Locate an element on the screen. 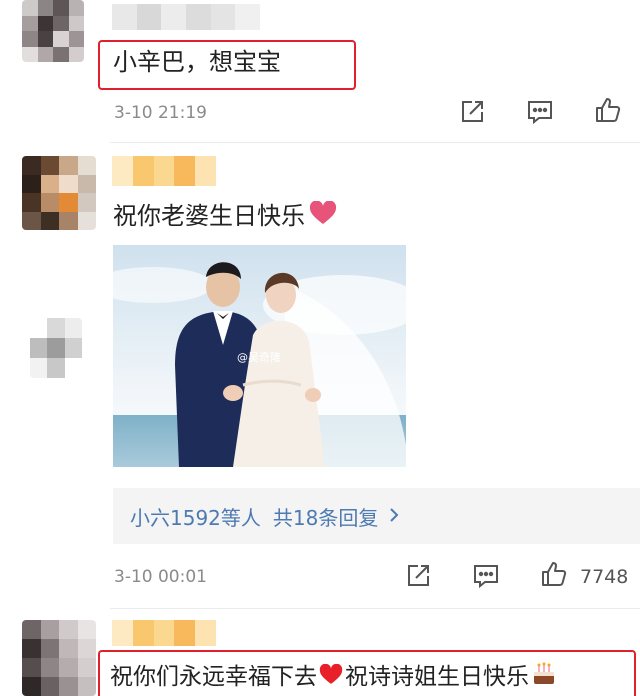 Image resolution: width=640 pixels, height=696 pixels. like-count: 7748 is located at coordinates (604, 577).